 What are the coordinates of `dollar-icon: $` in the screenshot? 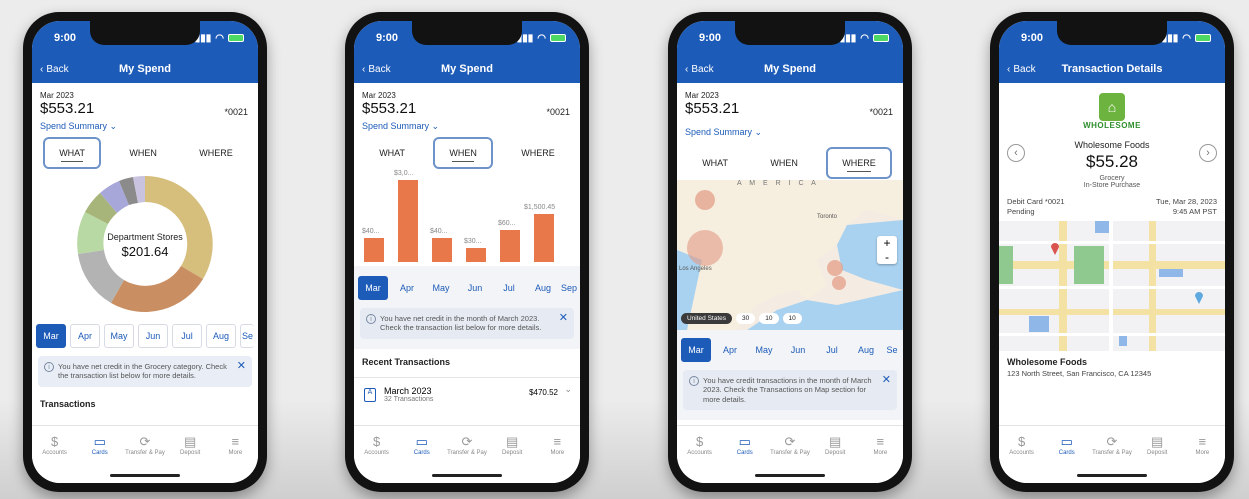 It's located at (699, 441).